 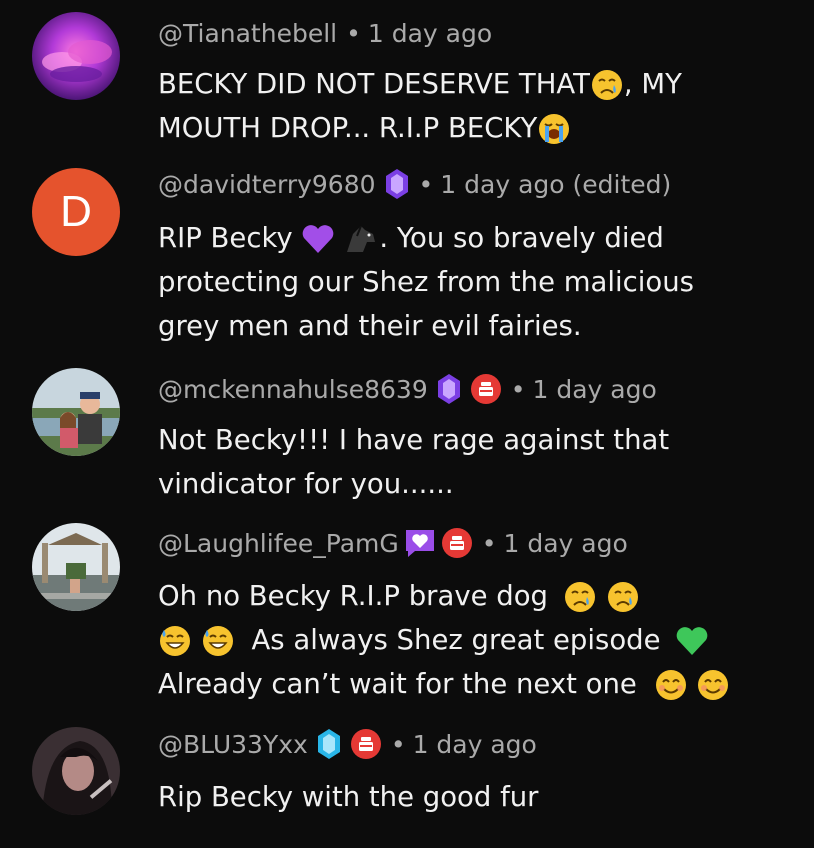 I want to click on photo-couple-avatar-icon, so click(x=76, y=412).